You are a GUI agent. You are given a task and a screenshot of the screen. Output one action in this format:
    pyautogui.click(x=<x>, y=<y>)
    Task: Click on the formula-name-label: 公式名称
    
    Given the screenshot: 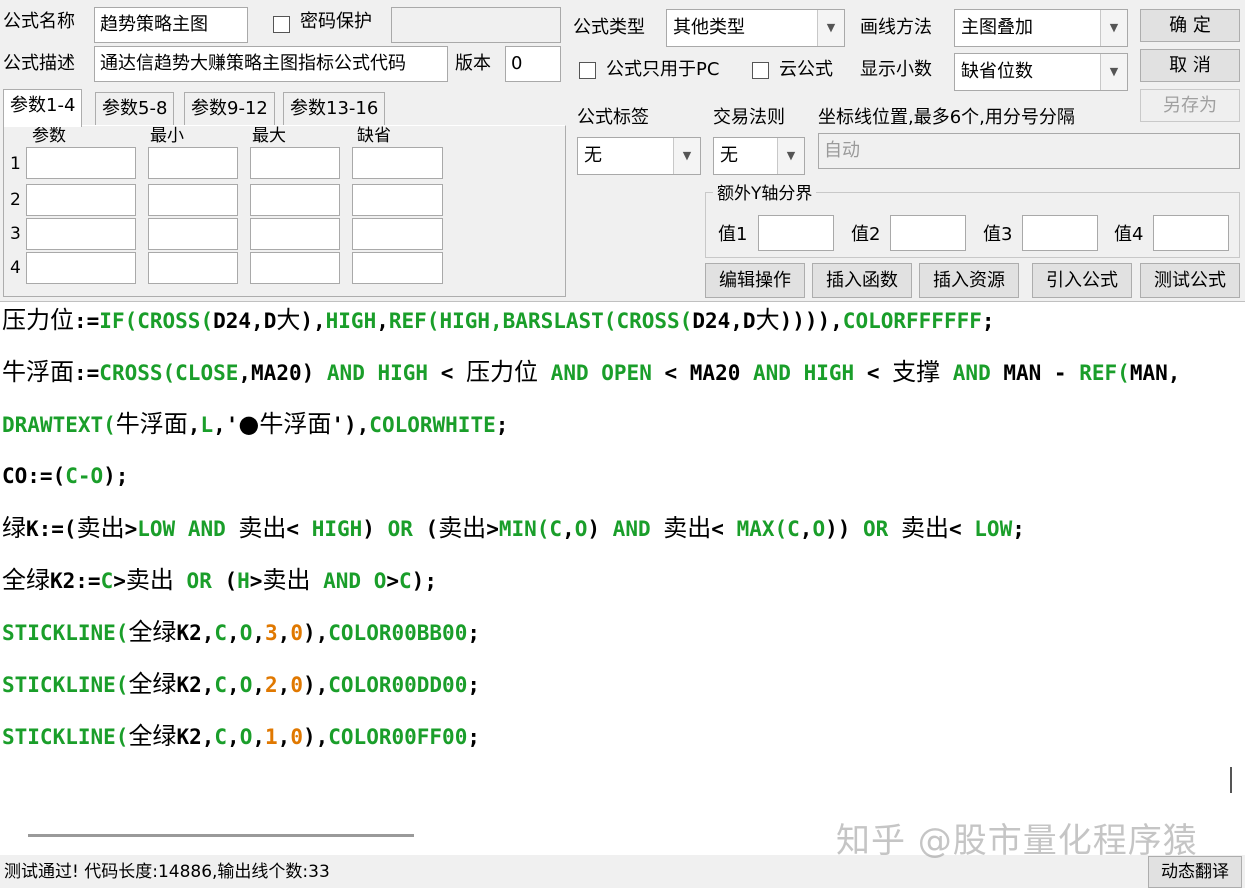 What is the action you would take?
    pyautogui.click(x=39, y=21)
    